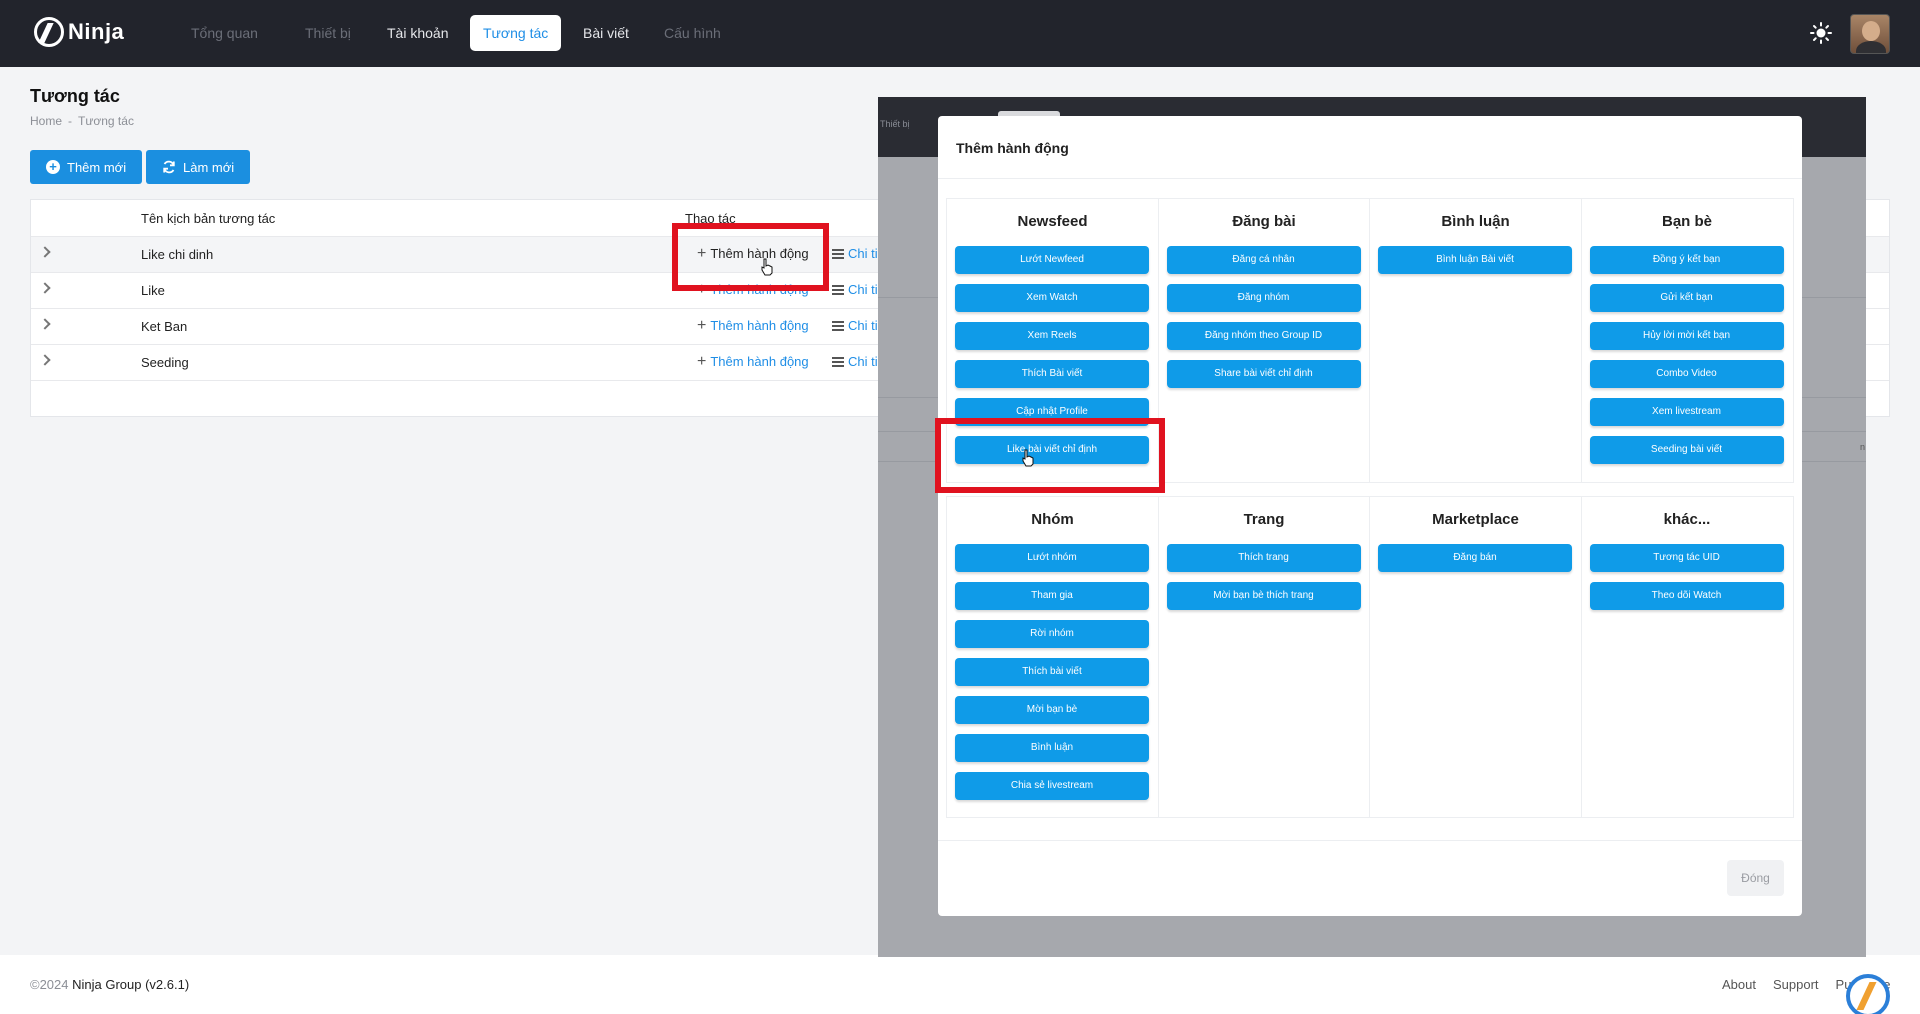  What do you see at coordinates (1686, 336) in the screenshot?
I see `action-button: Hủy lời mời kết bạn` at bounding box center [1686, 336].